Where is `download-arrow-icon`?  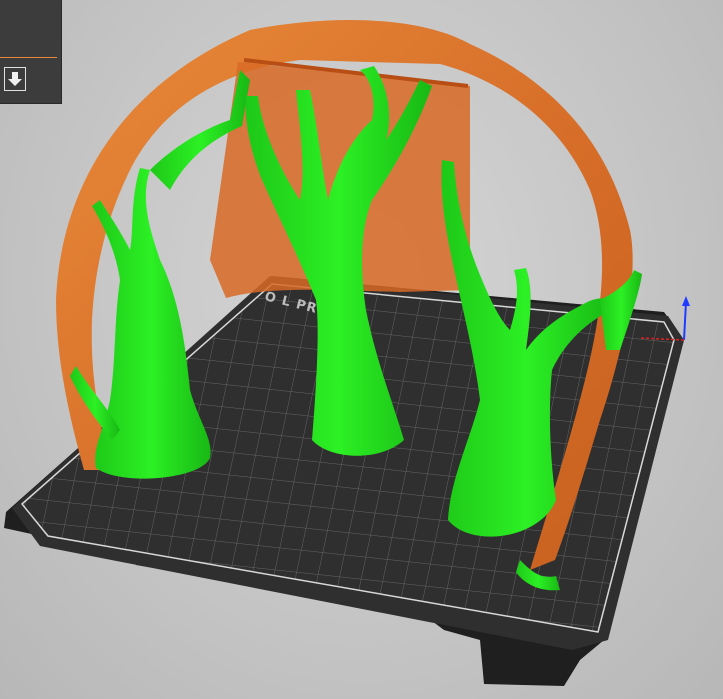 download-arrow-icon is located at coordinates (15, 79).